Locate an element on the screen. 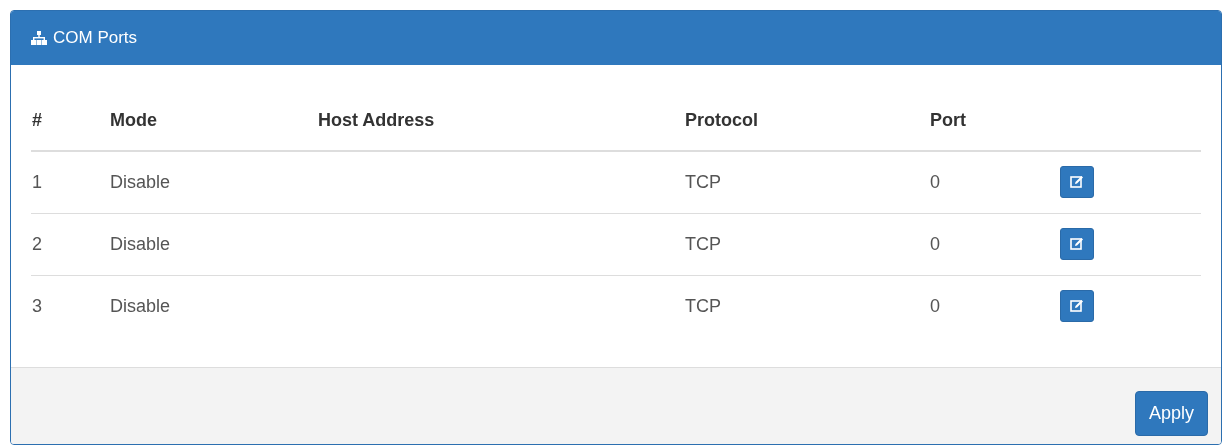 Image resolution: width=1226 pixels, height=448 pixels. column-header: Port is located at coordinates (948, 120).